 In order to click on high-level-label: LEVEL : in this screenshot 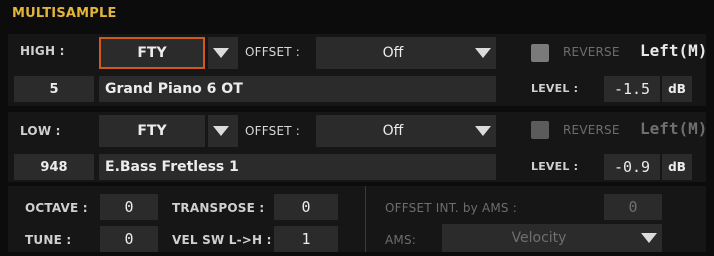, I will do `click(555, 88)`.